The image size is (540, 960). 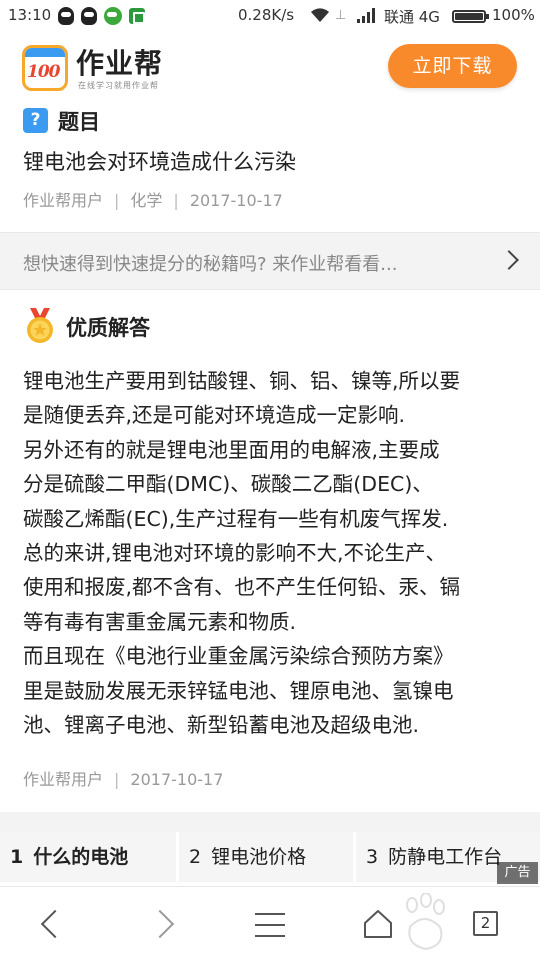 What do you see at coordinates (270, 822) in the screenshot?
I see `section-divider` at bounding box center [270, 822].